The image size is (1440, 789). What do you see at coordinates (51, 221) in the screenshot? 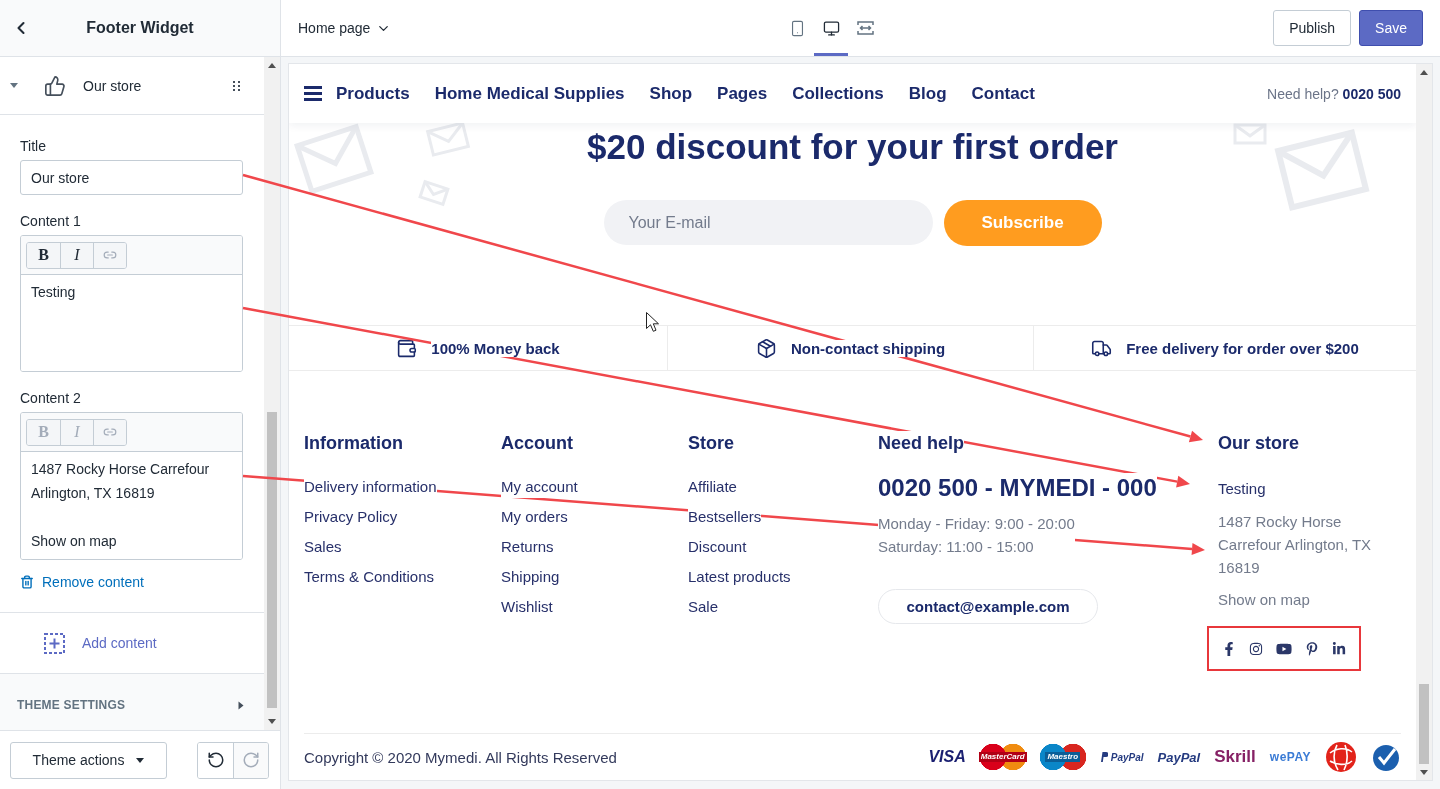
I see `field-label: Content 1` at bounding box center [51, 221].